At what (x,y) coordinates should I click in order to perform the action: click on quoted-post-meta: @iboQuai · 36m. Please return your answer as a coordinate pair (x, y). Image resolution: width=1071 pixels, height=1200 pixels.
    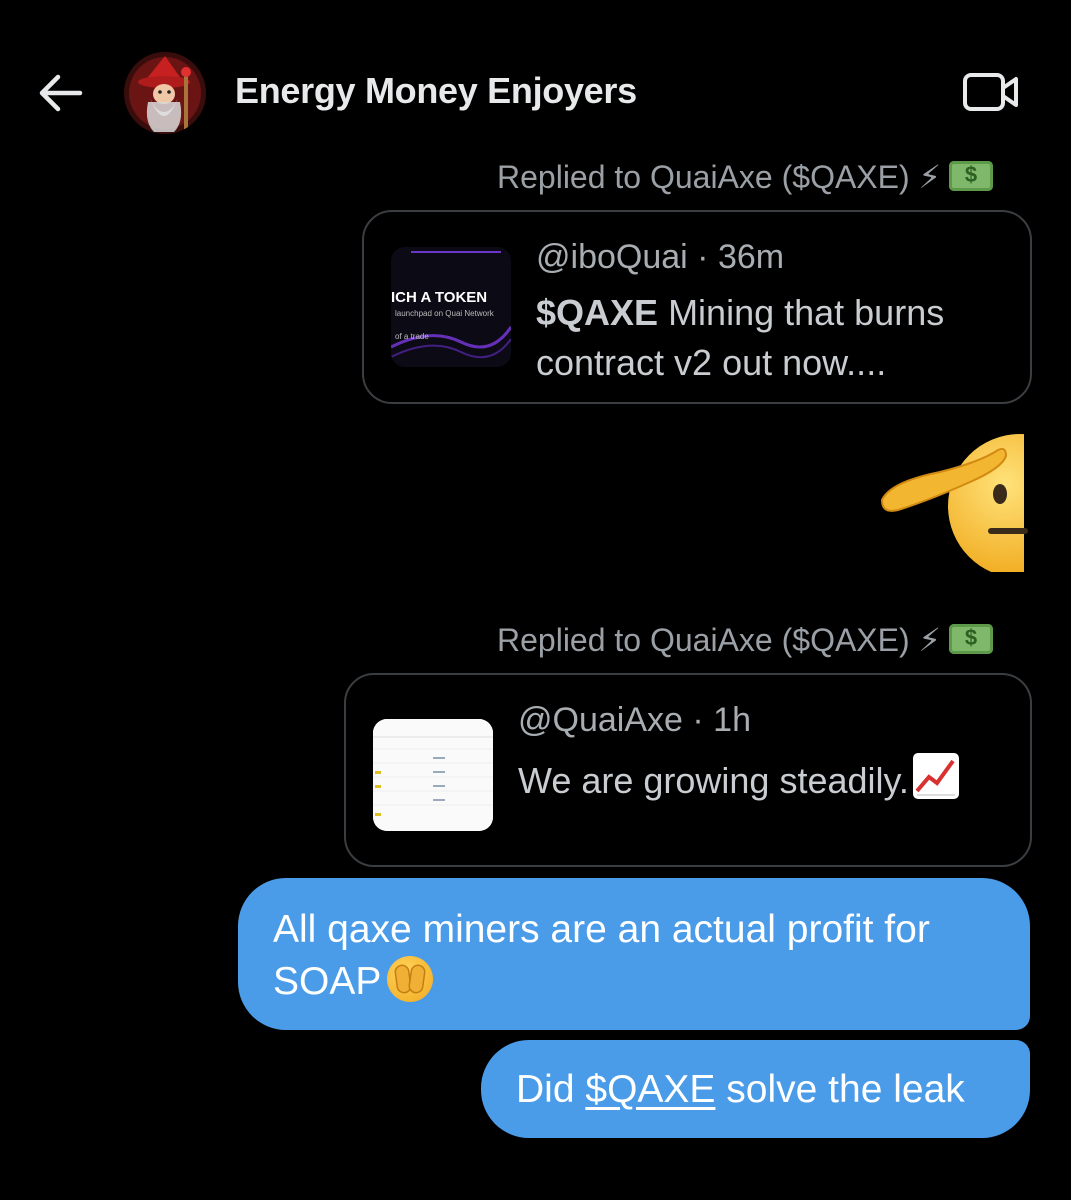
    Looking at the image, I should click on (660, 257).